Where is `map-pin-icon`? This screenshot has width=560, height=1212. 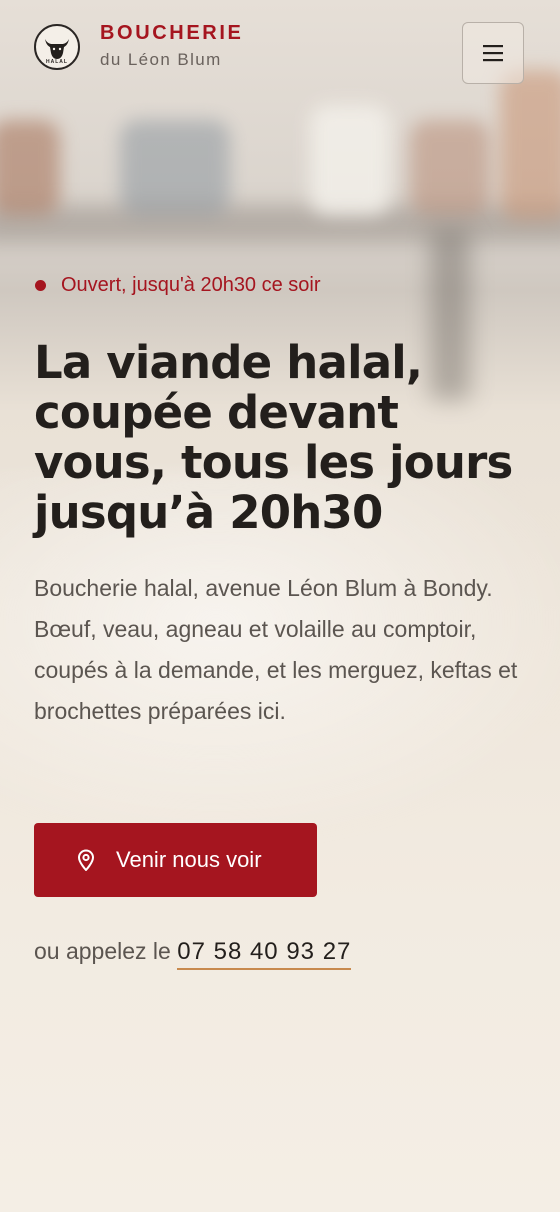 map-pin-icon is located at coordinates (86, 860).